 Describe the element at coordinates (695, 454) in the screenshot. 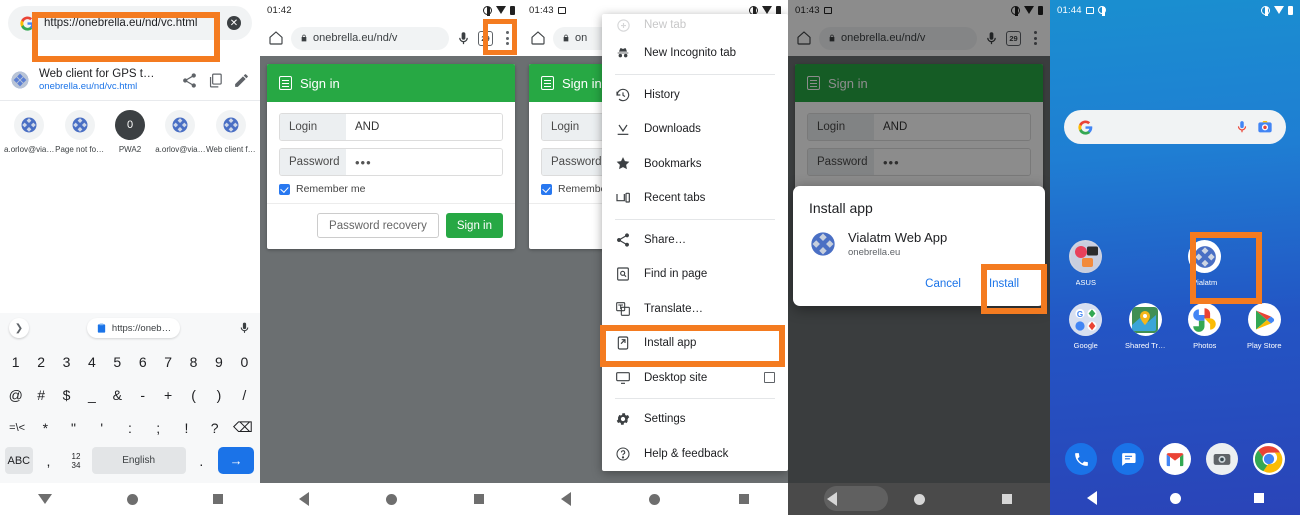

I see `menu-item-help-feedback: Help & feedback` at that location.